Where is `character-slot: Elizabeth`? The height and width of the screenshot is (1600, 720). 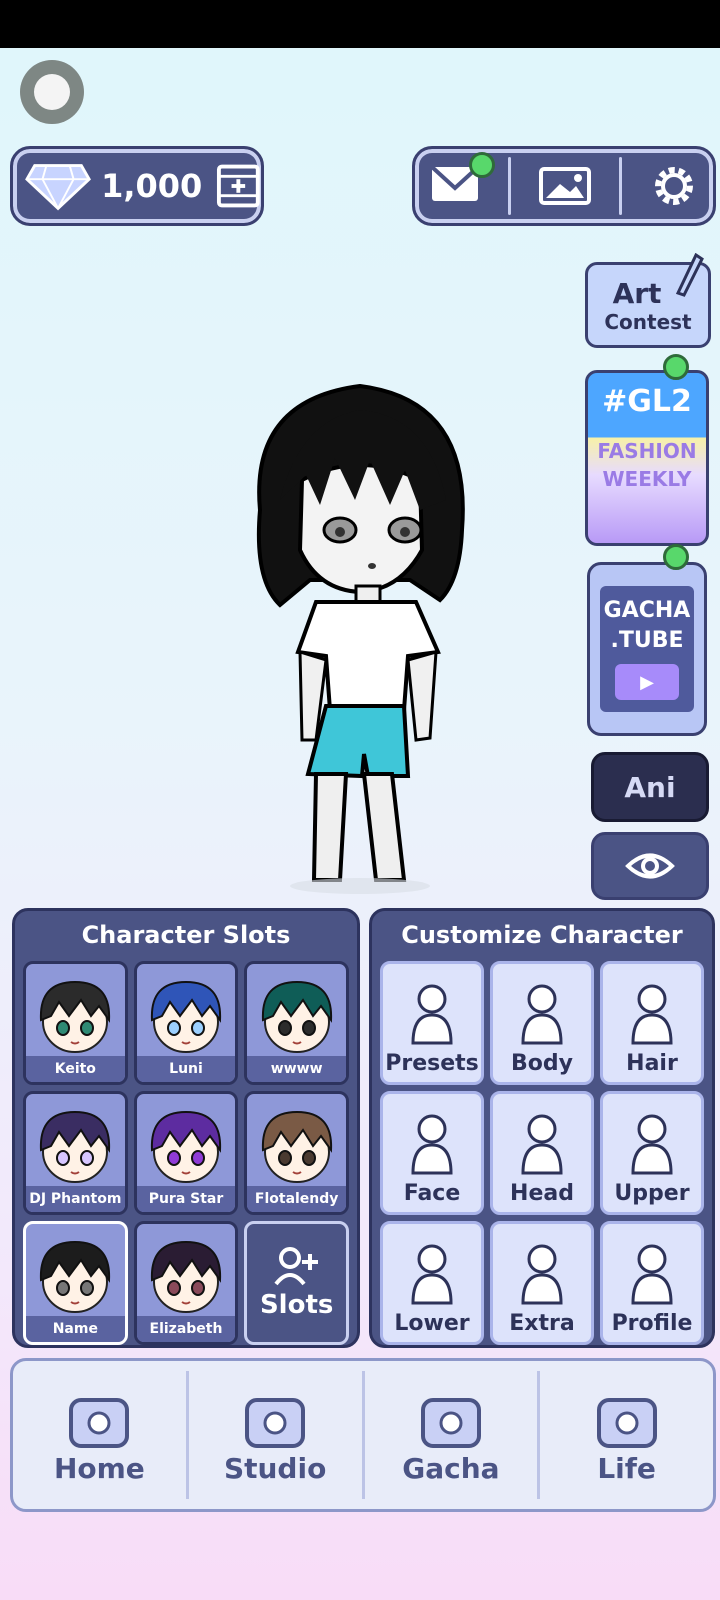
character-slot: Elizabeth is located at coordinates (186, 1283).